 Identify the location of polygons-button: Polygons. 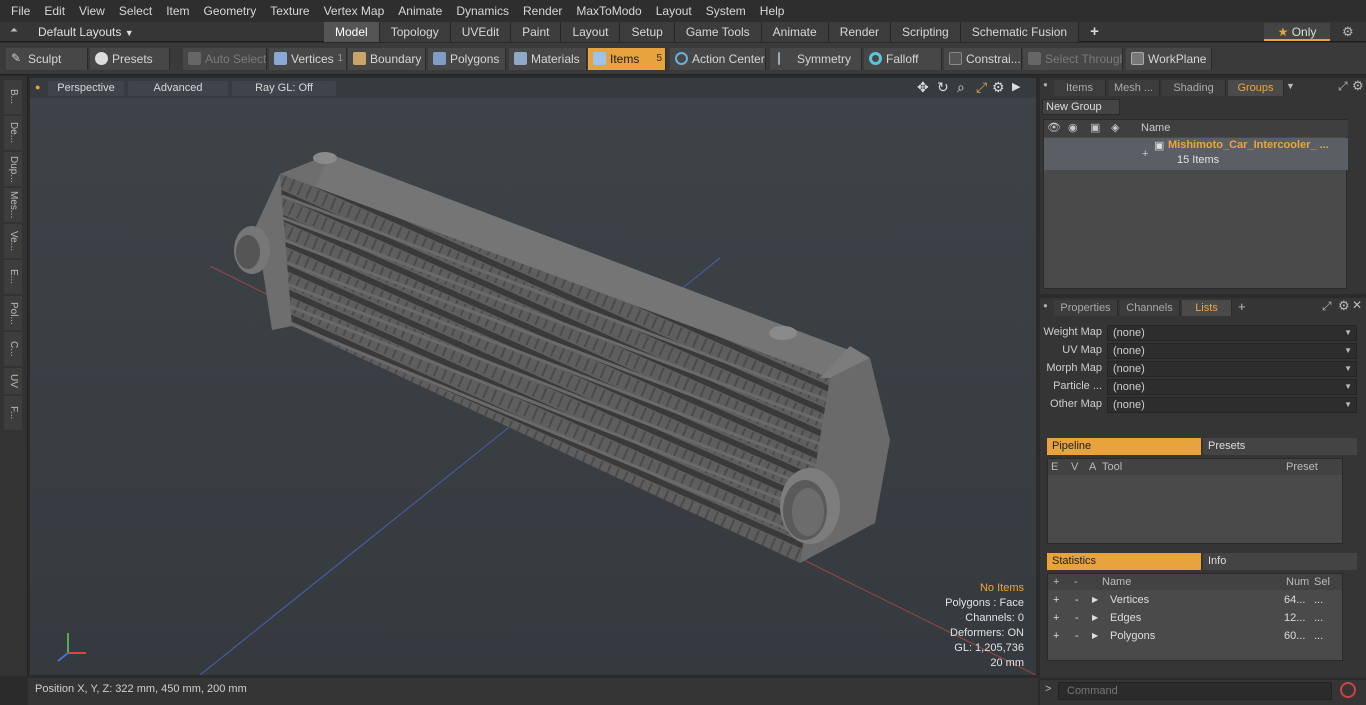
(467, 59).